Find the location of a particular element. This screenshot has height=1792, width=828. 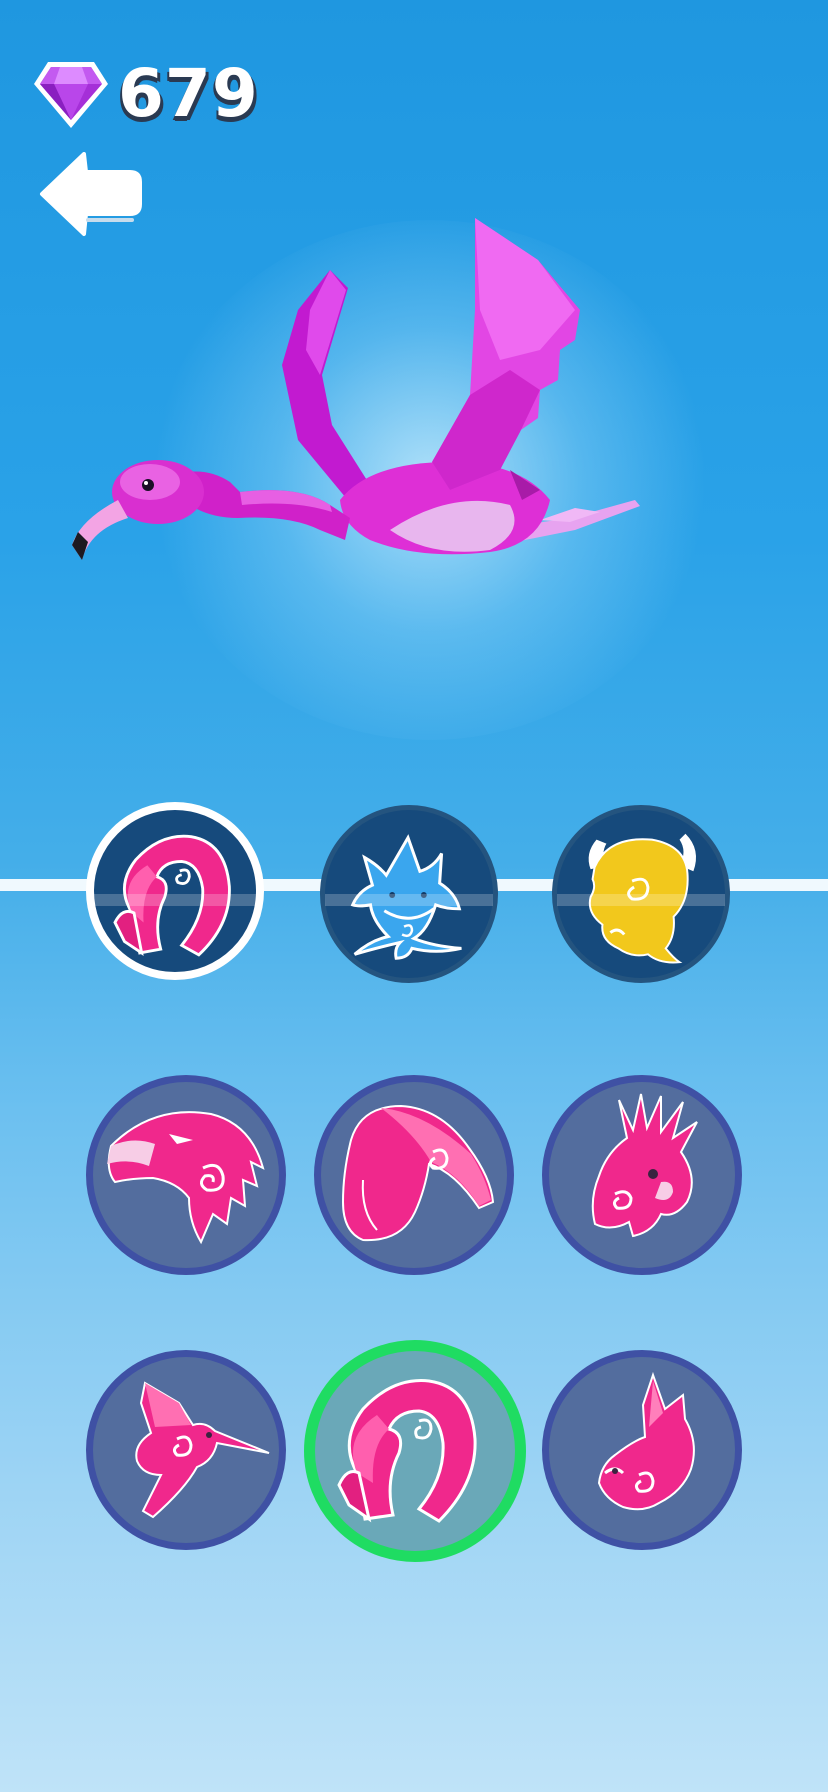

gem-counter: 679 is located at coordinates (144, 93).